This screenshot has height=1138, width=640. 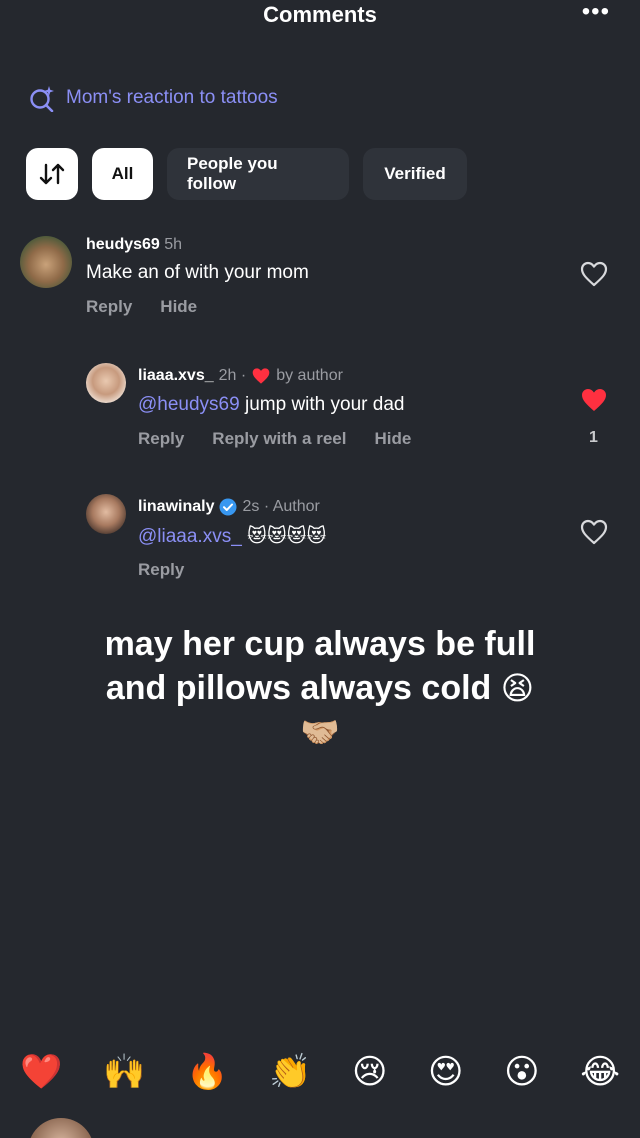 I want to click on comment-actions: Reply, so click(x=161, y=570).